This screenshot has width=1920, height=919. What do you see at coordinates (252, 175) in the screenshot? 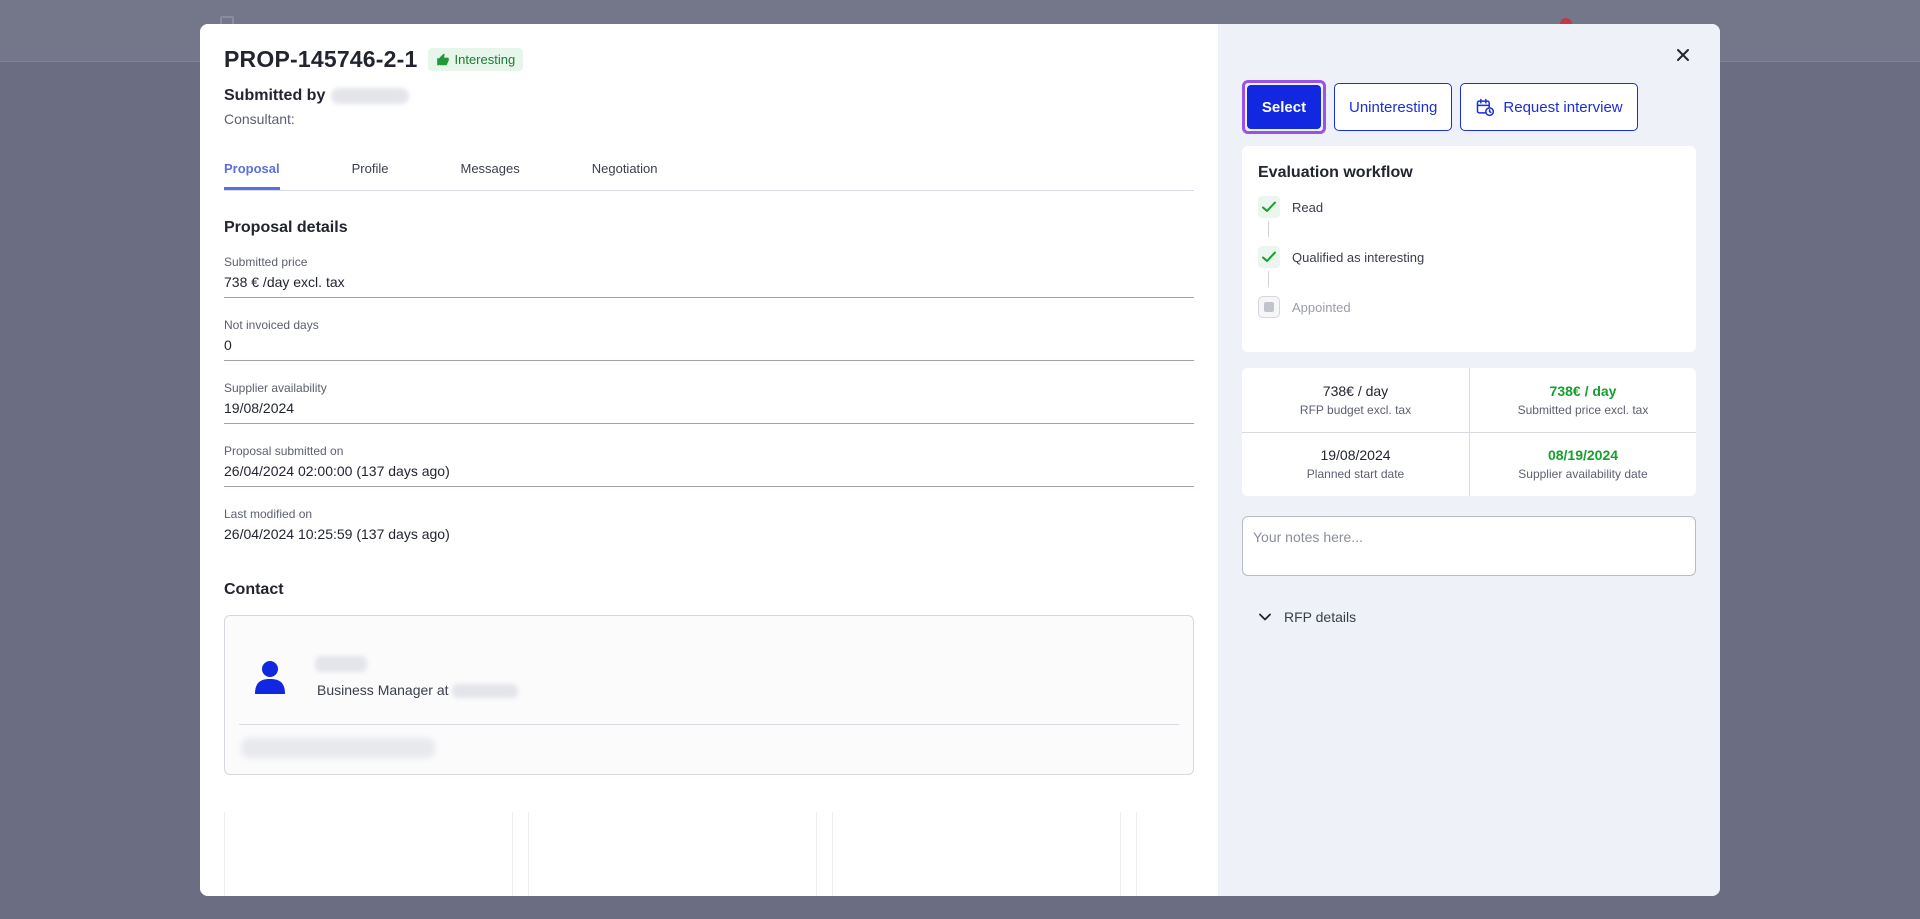
I see `tab-proposal: Proposal` at bounding box center [252, 175].